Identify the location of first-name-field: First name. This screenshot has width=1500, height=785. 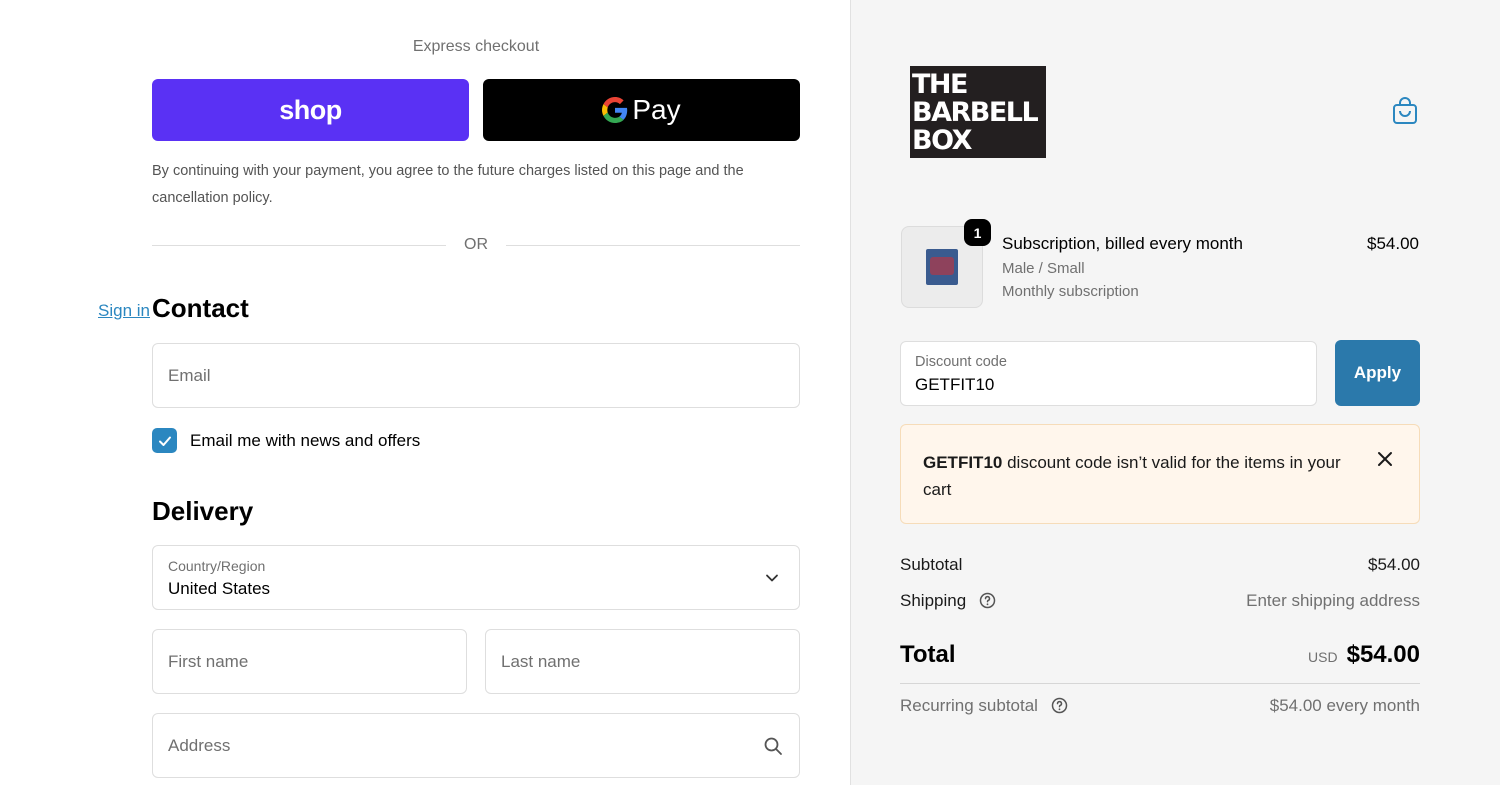
(309, 661).